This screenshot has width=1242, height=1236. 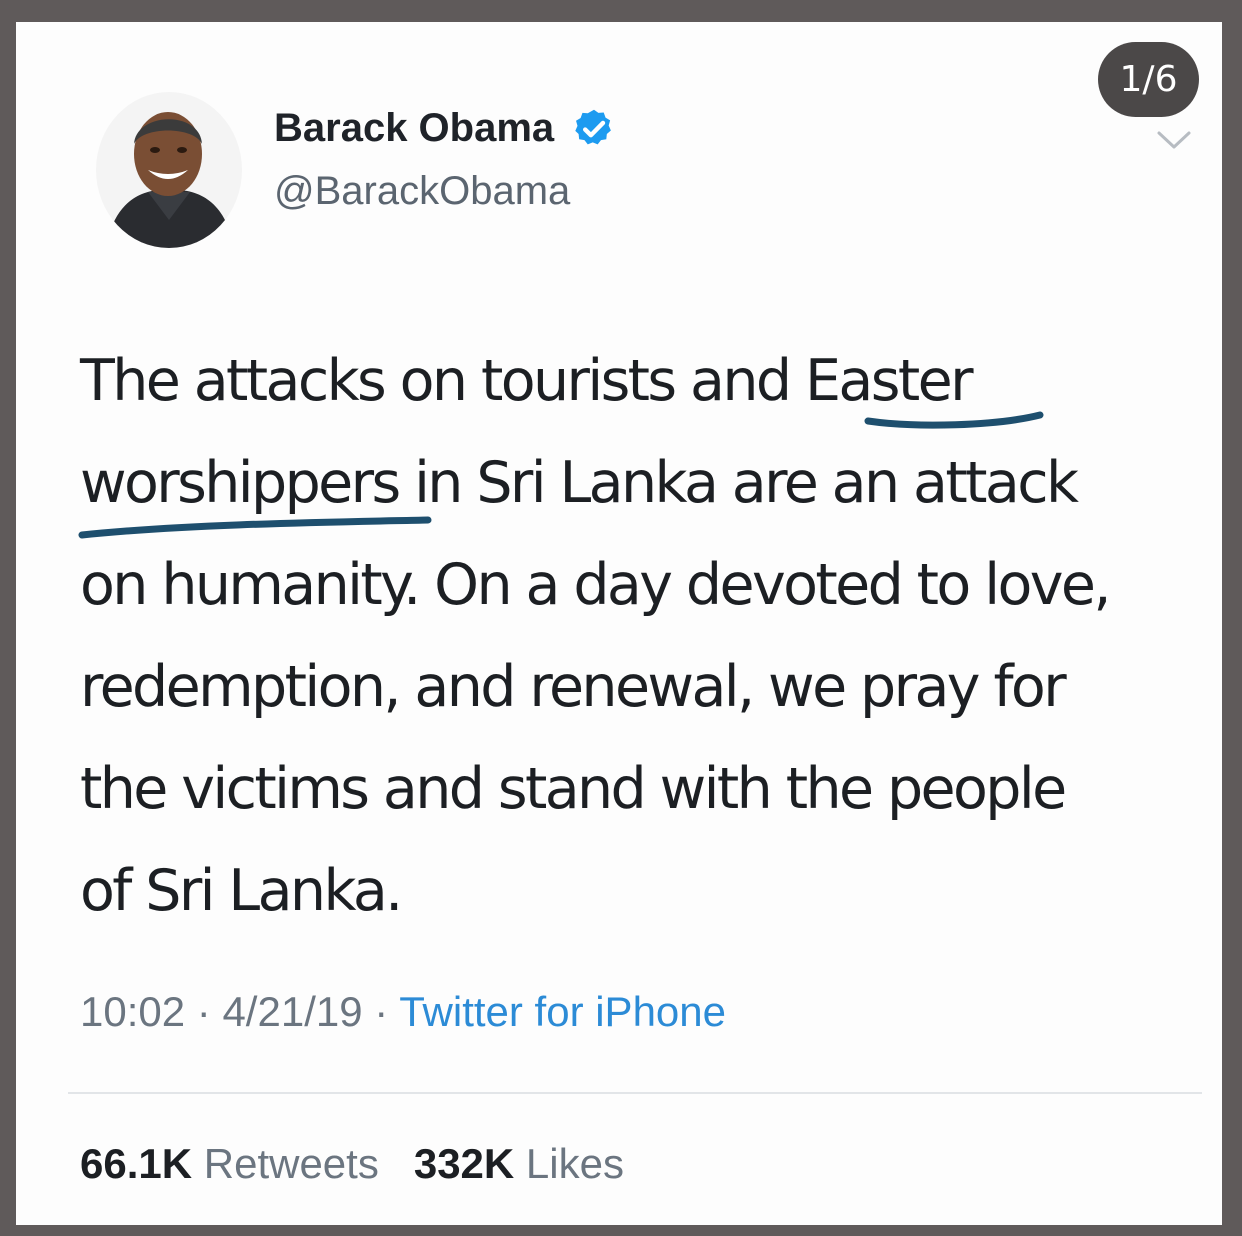 What do you see at coordinates (1174, 140) in the screenshot?
I see `chevron-down-icon` at bounding box center [1174, 140].